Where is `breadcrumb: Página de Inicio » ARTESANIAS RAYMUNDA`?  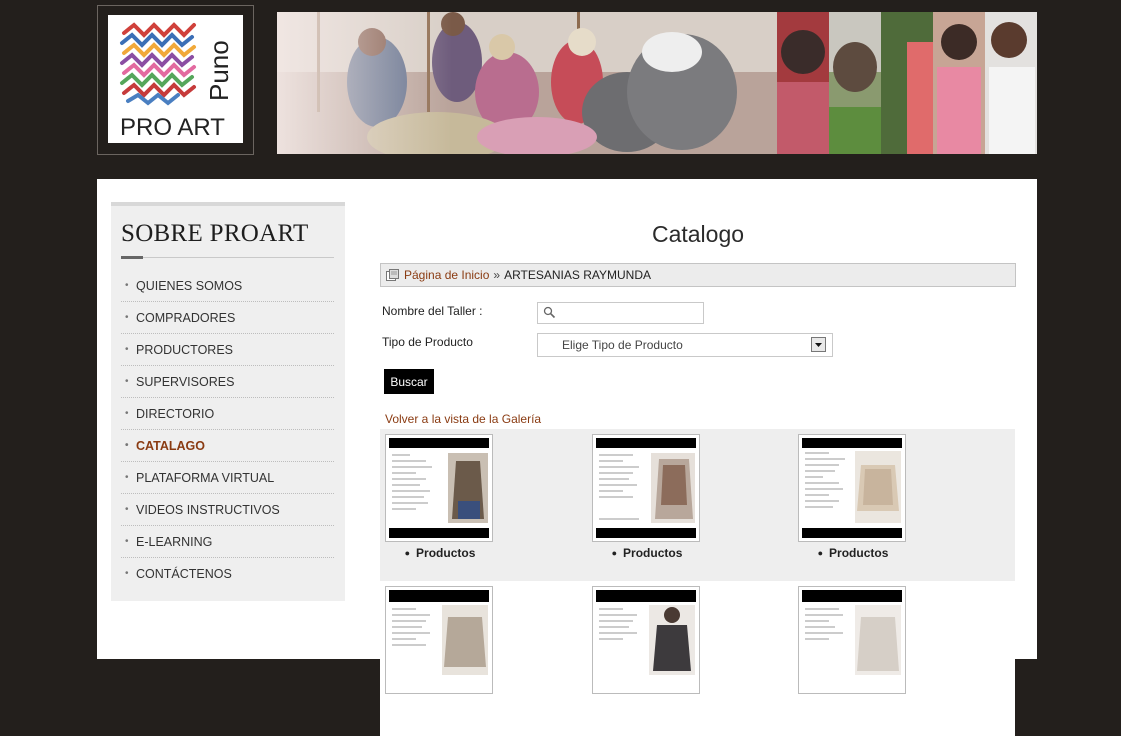
breadcrumb: Página de Inicio » ARTESANIAS RAYMUNDA is located at coordinates (698, 275).